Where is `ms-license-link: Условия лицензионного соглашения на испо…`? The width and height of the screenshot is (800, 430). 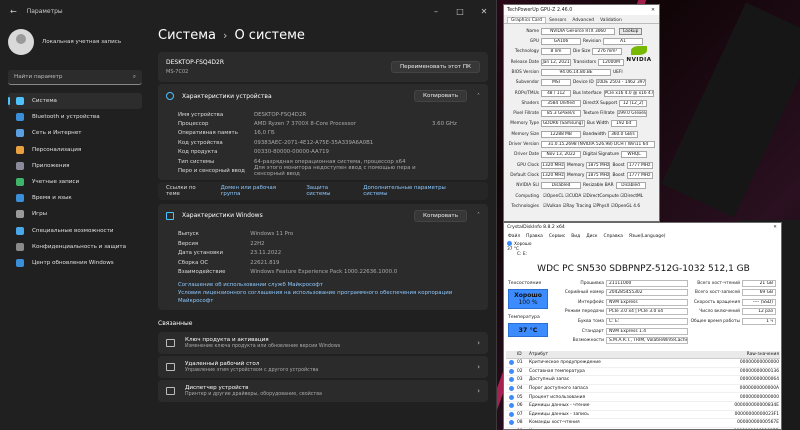
ms-license-link: Условия лицензионного соглашения на испо… is located at coordinates (308, 299).